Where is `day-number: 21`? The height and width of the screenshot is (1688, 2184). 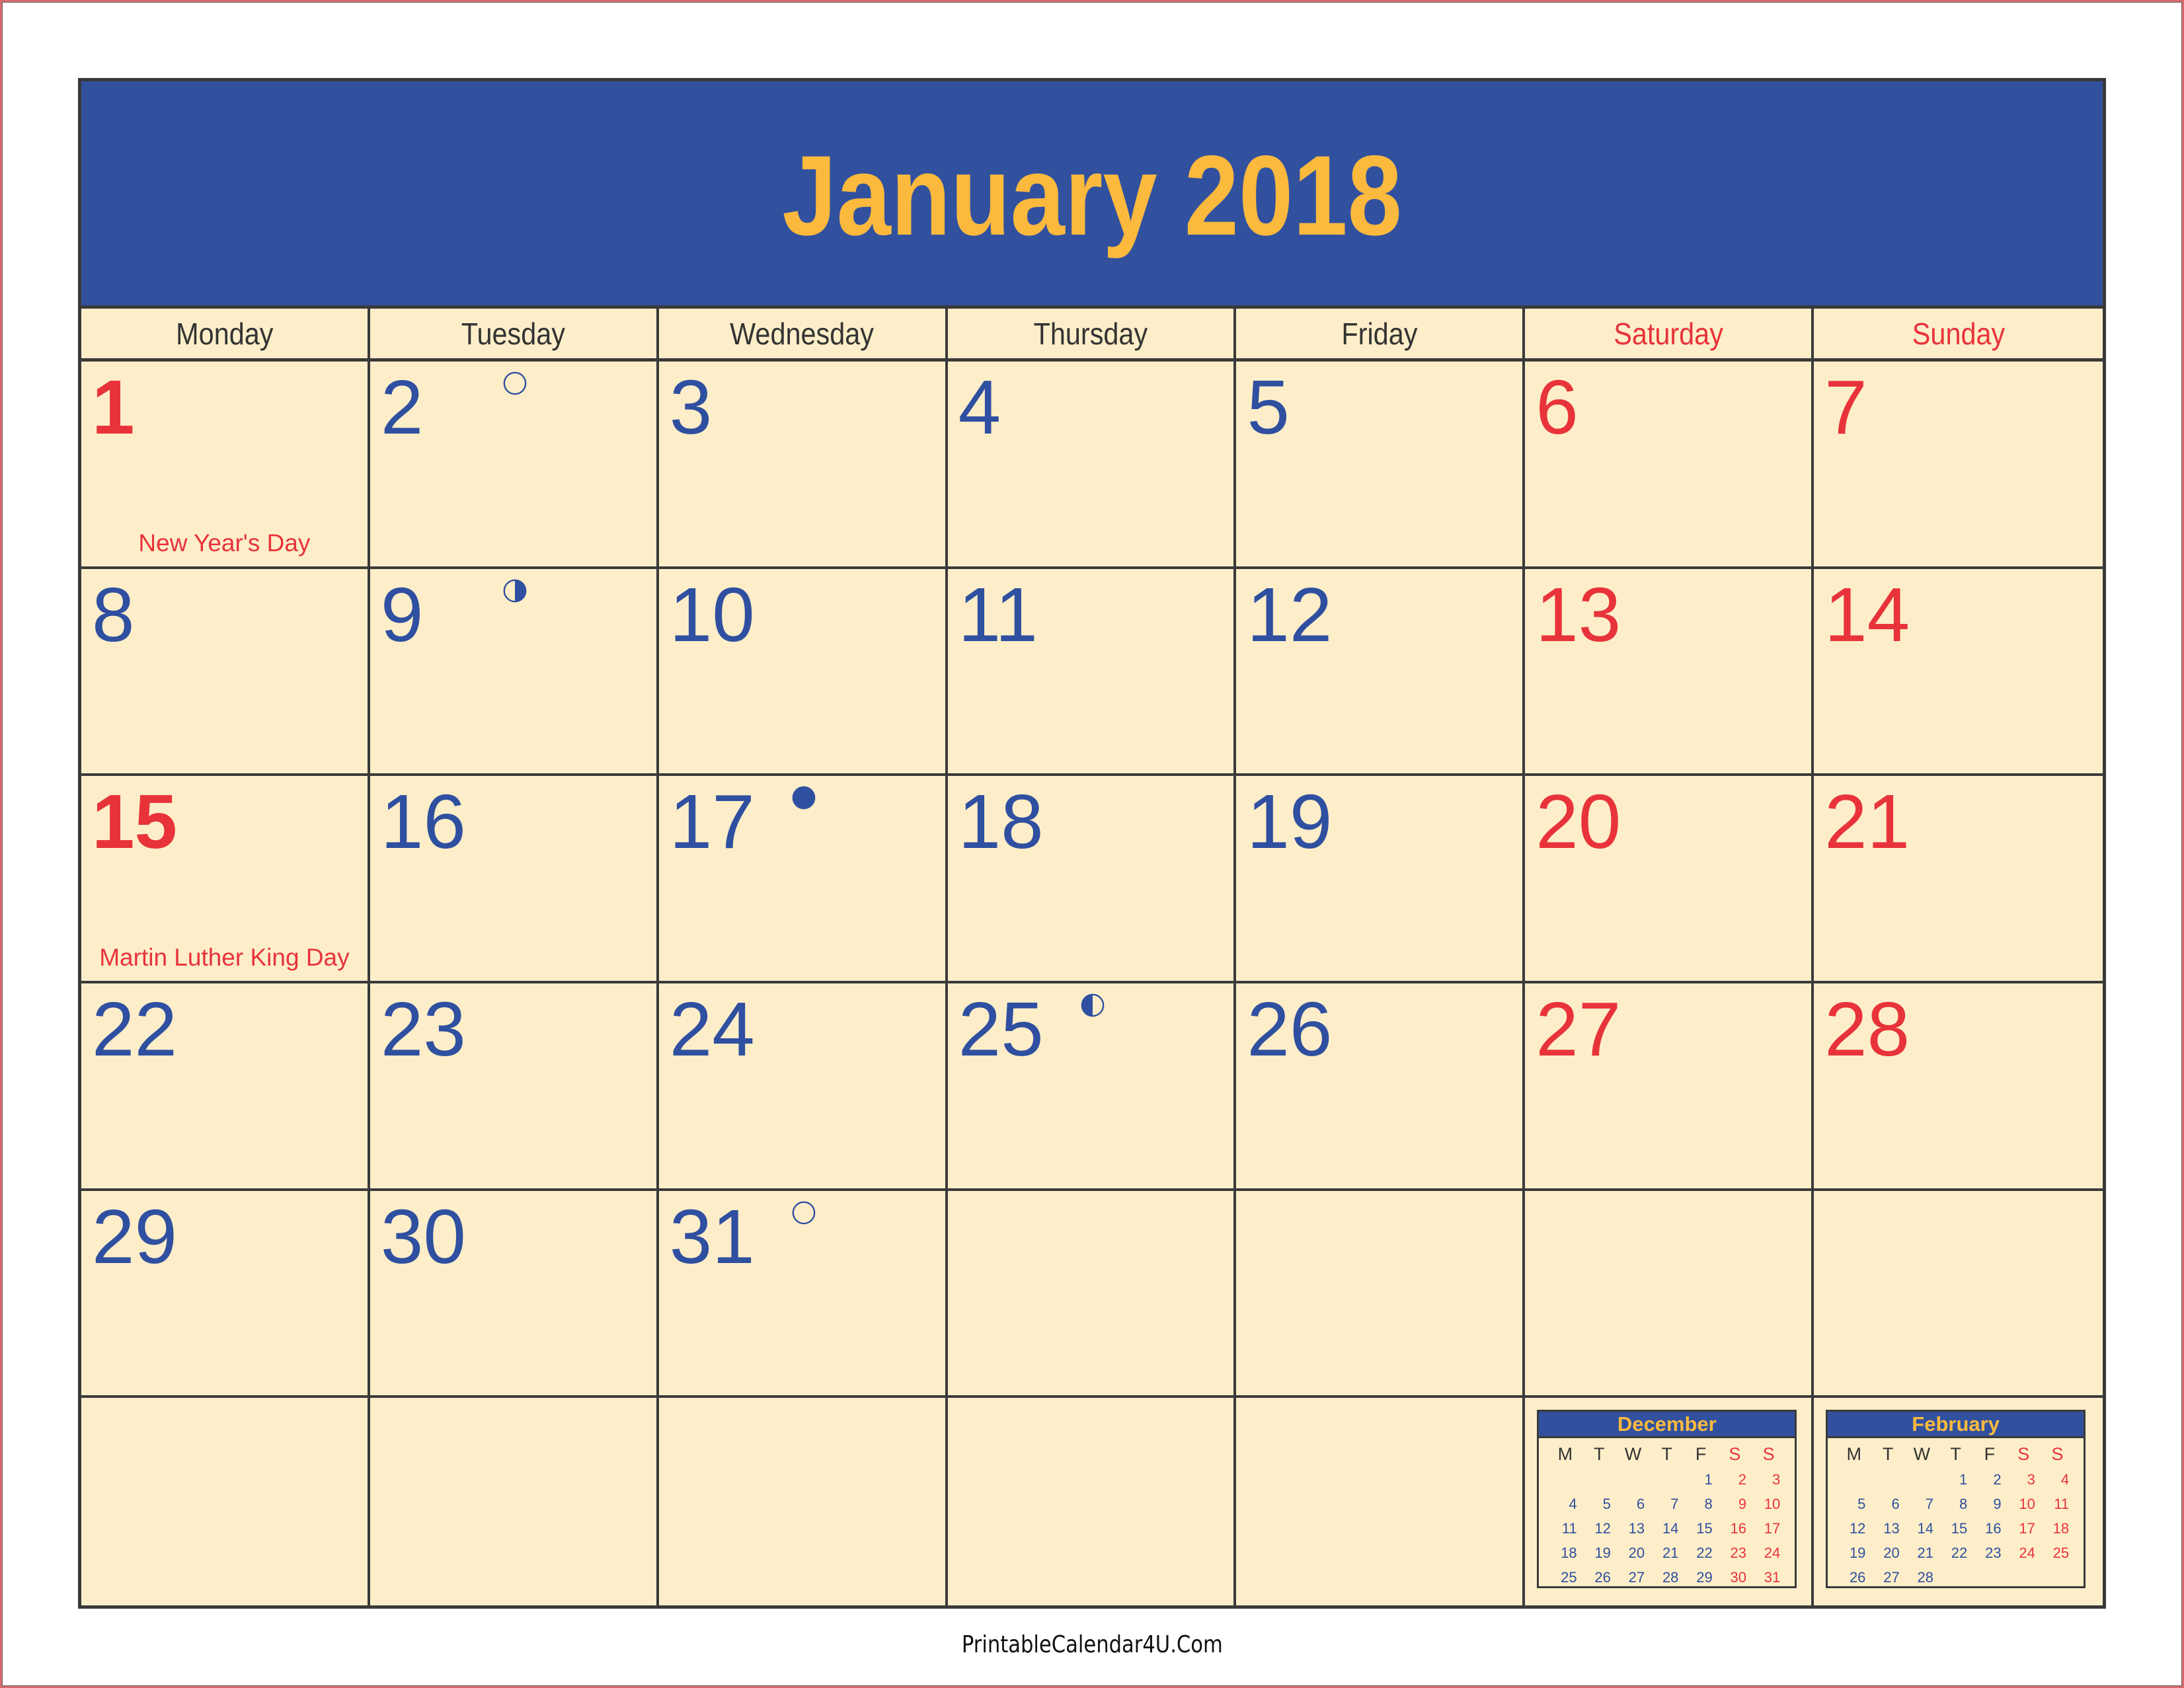
day-number: 21 is located at coordinates (1867, 822).